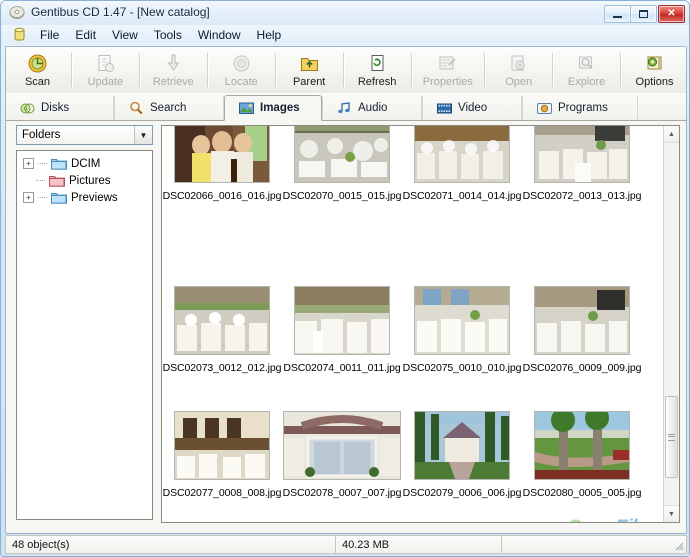  I want to click on menu-item-help: Help, so click(269, 35).